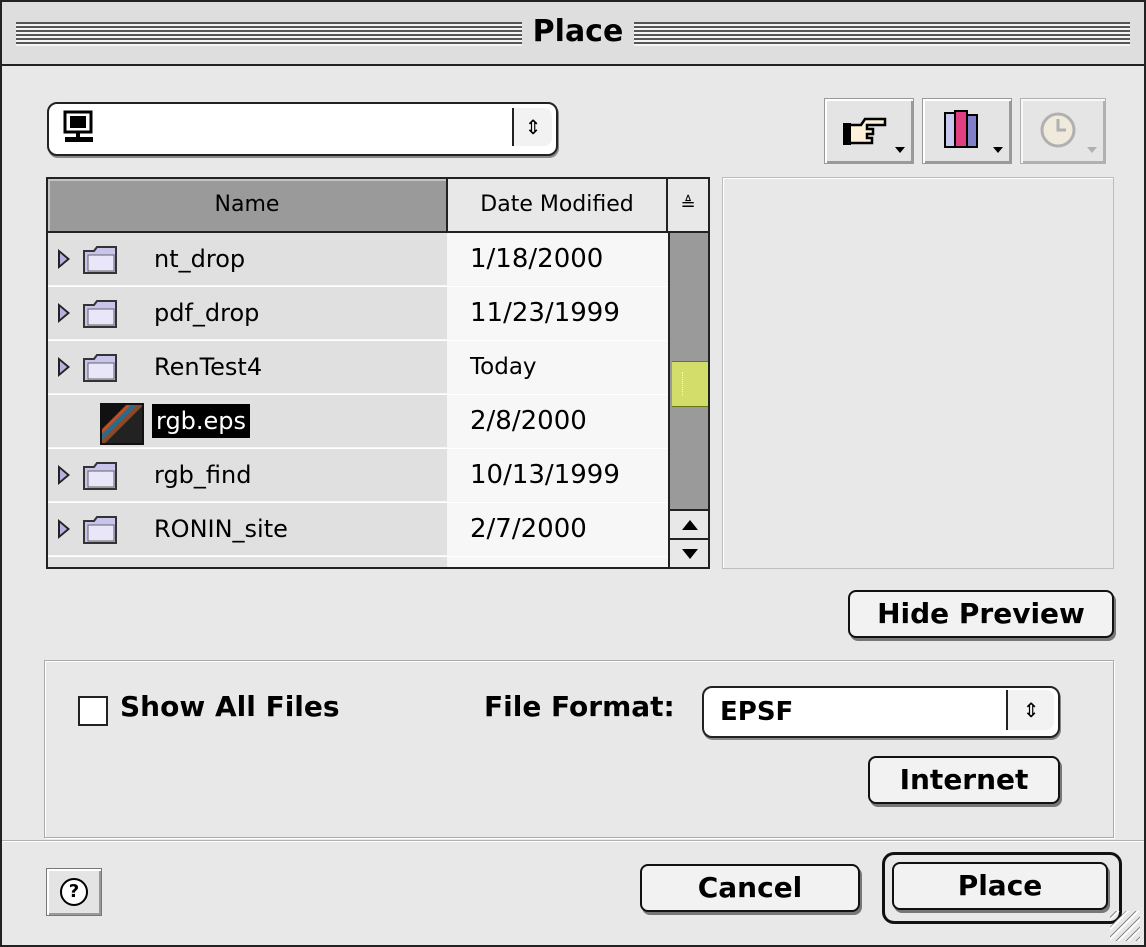  I want to click on file-name: RONIN_site, so click(221, 529).